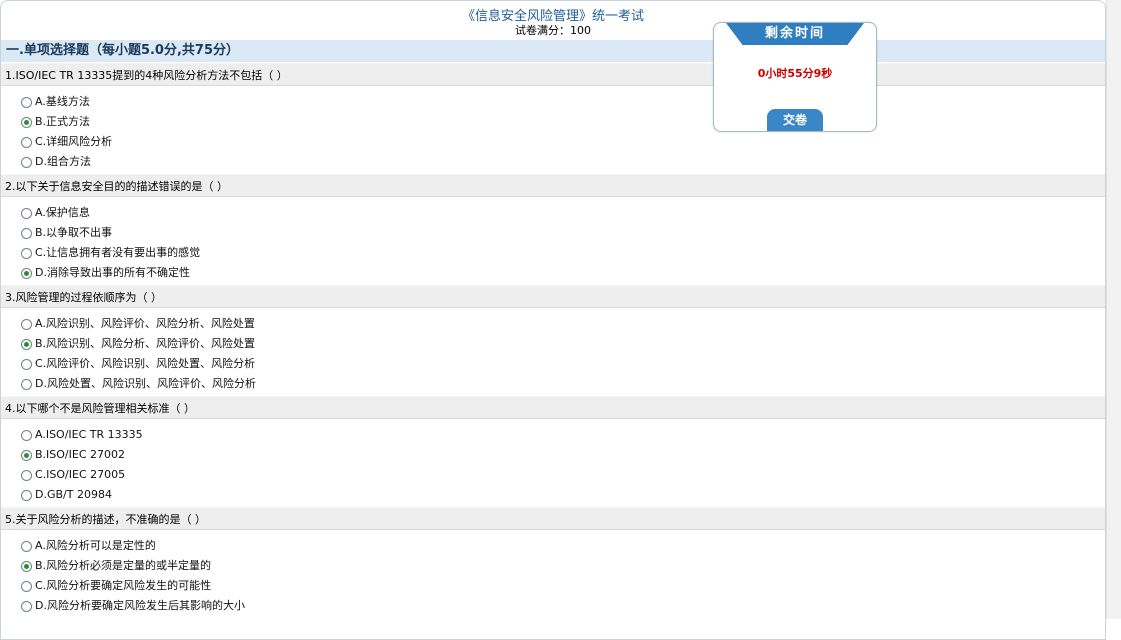 The image size is (1121, 640). Describe the element at coordinates (95, 545) in the screenshot. I see `option-label: A.风险分析可以是定性的` at that location.